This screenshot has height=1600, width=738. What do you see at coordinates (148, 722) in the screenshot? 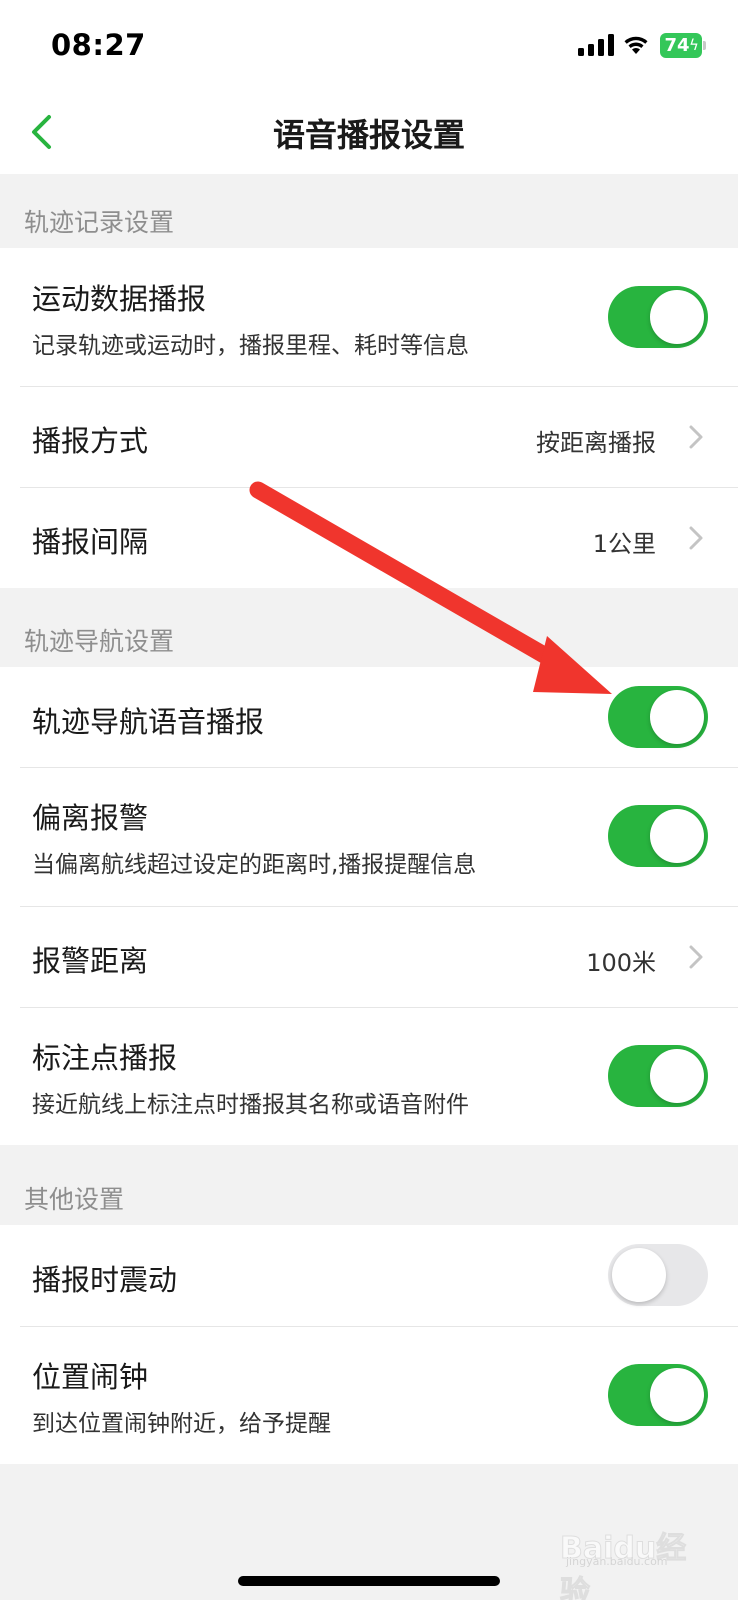
I see `row-title: 轨迹导航语音播报` at bounding box center [148, 722].